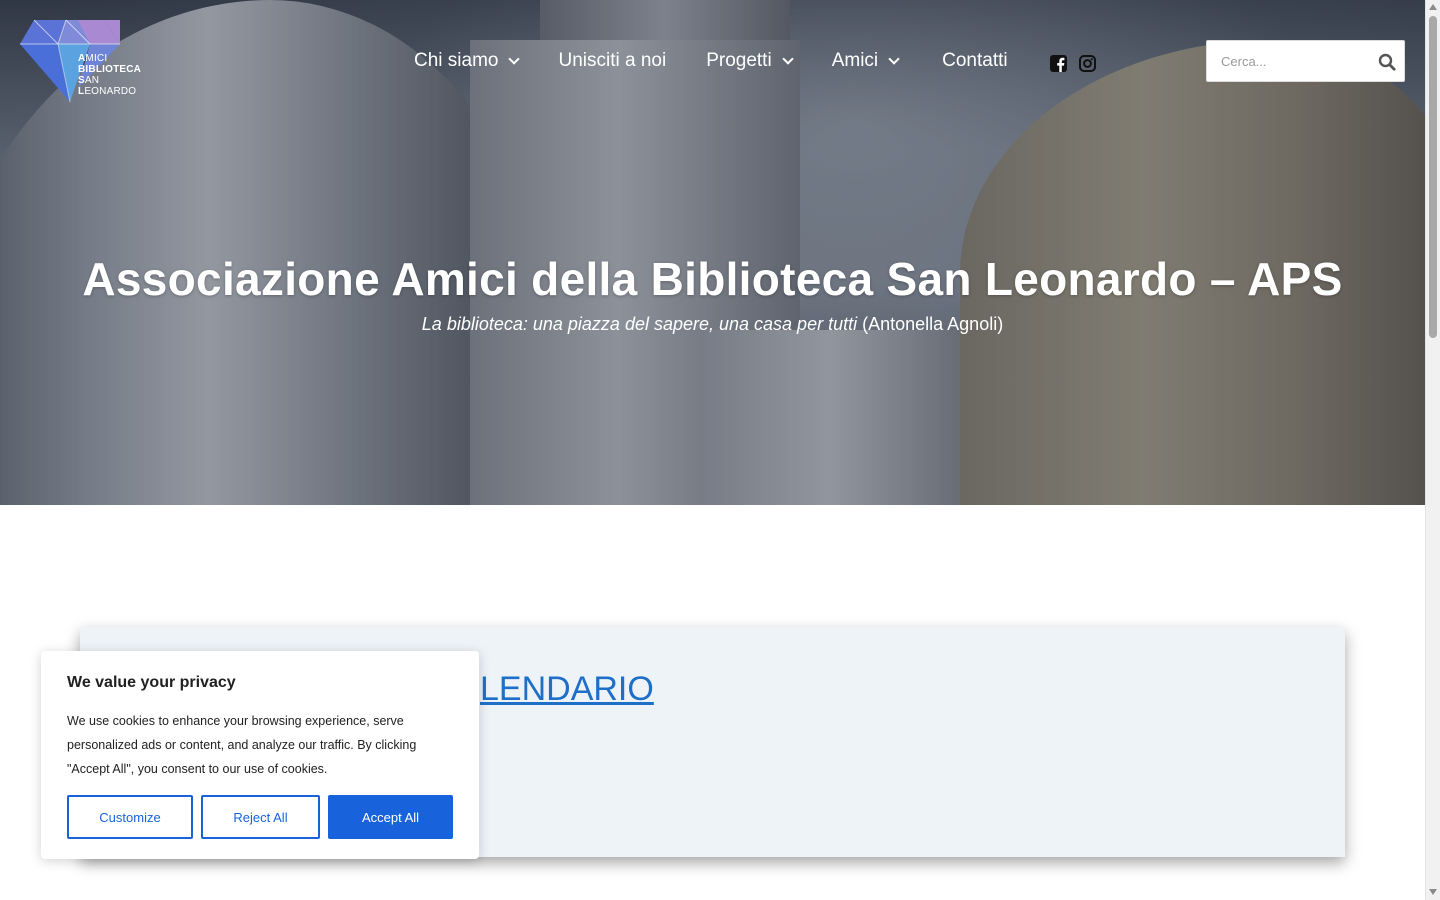  I want to click on cookie-banner-title: We value your privacy, so click(151, 682).